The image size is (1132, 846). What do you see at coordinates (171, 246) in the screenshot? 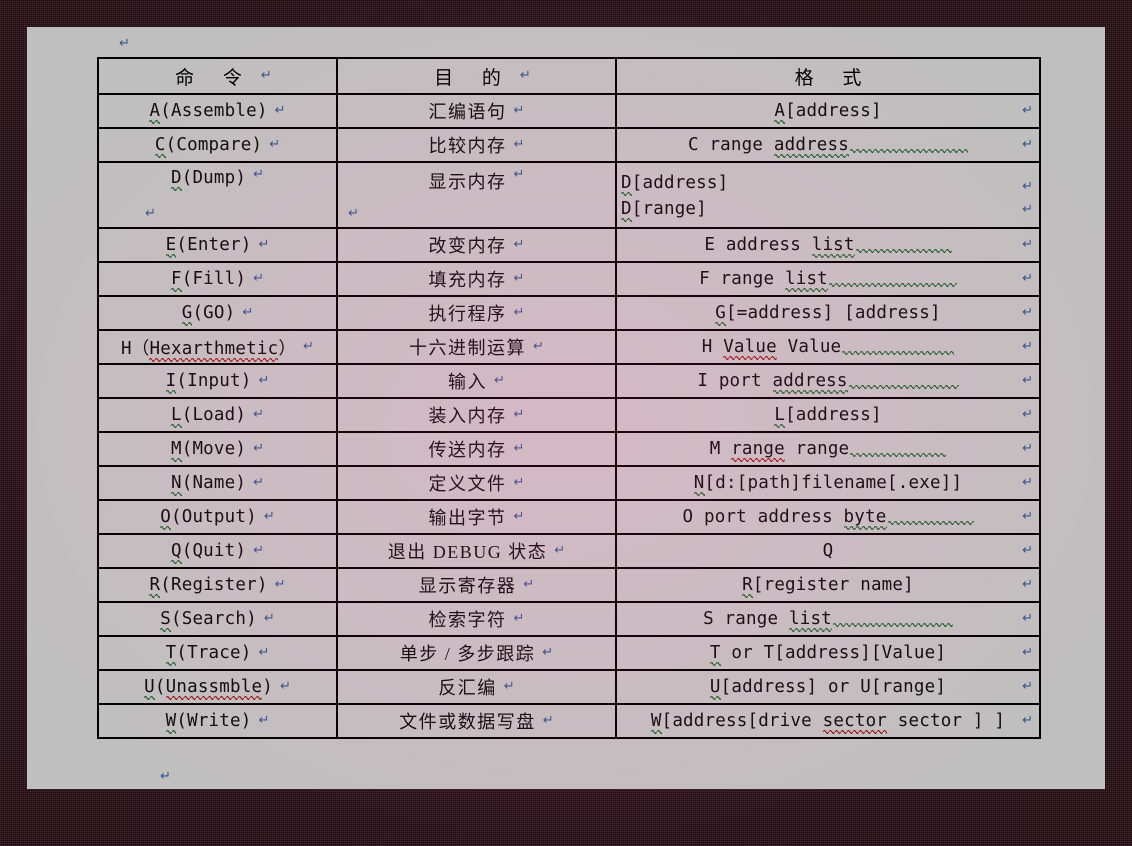
I see `squiggly-underline: E` at bounding box center [171, 246].